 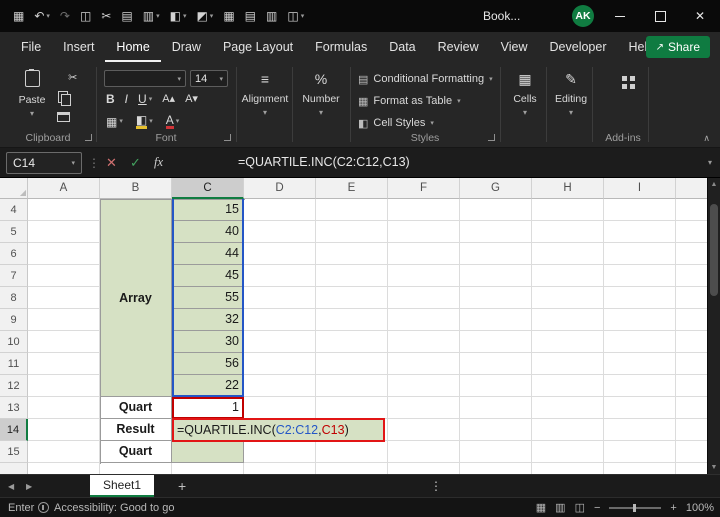 I want to click on cell-b13-quart: Quart, so click(x=136, y=408).